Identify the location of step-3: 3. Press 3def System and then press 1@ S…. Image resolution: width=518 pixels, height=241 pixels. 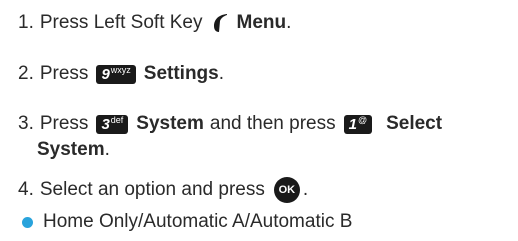
(230, 124).